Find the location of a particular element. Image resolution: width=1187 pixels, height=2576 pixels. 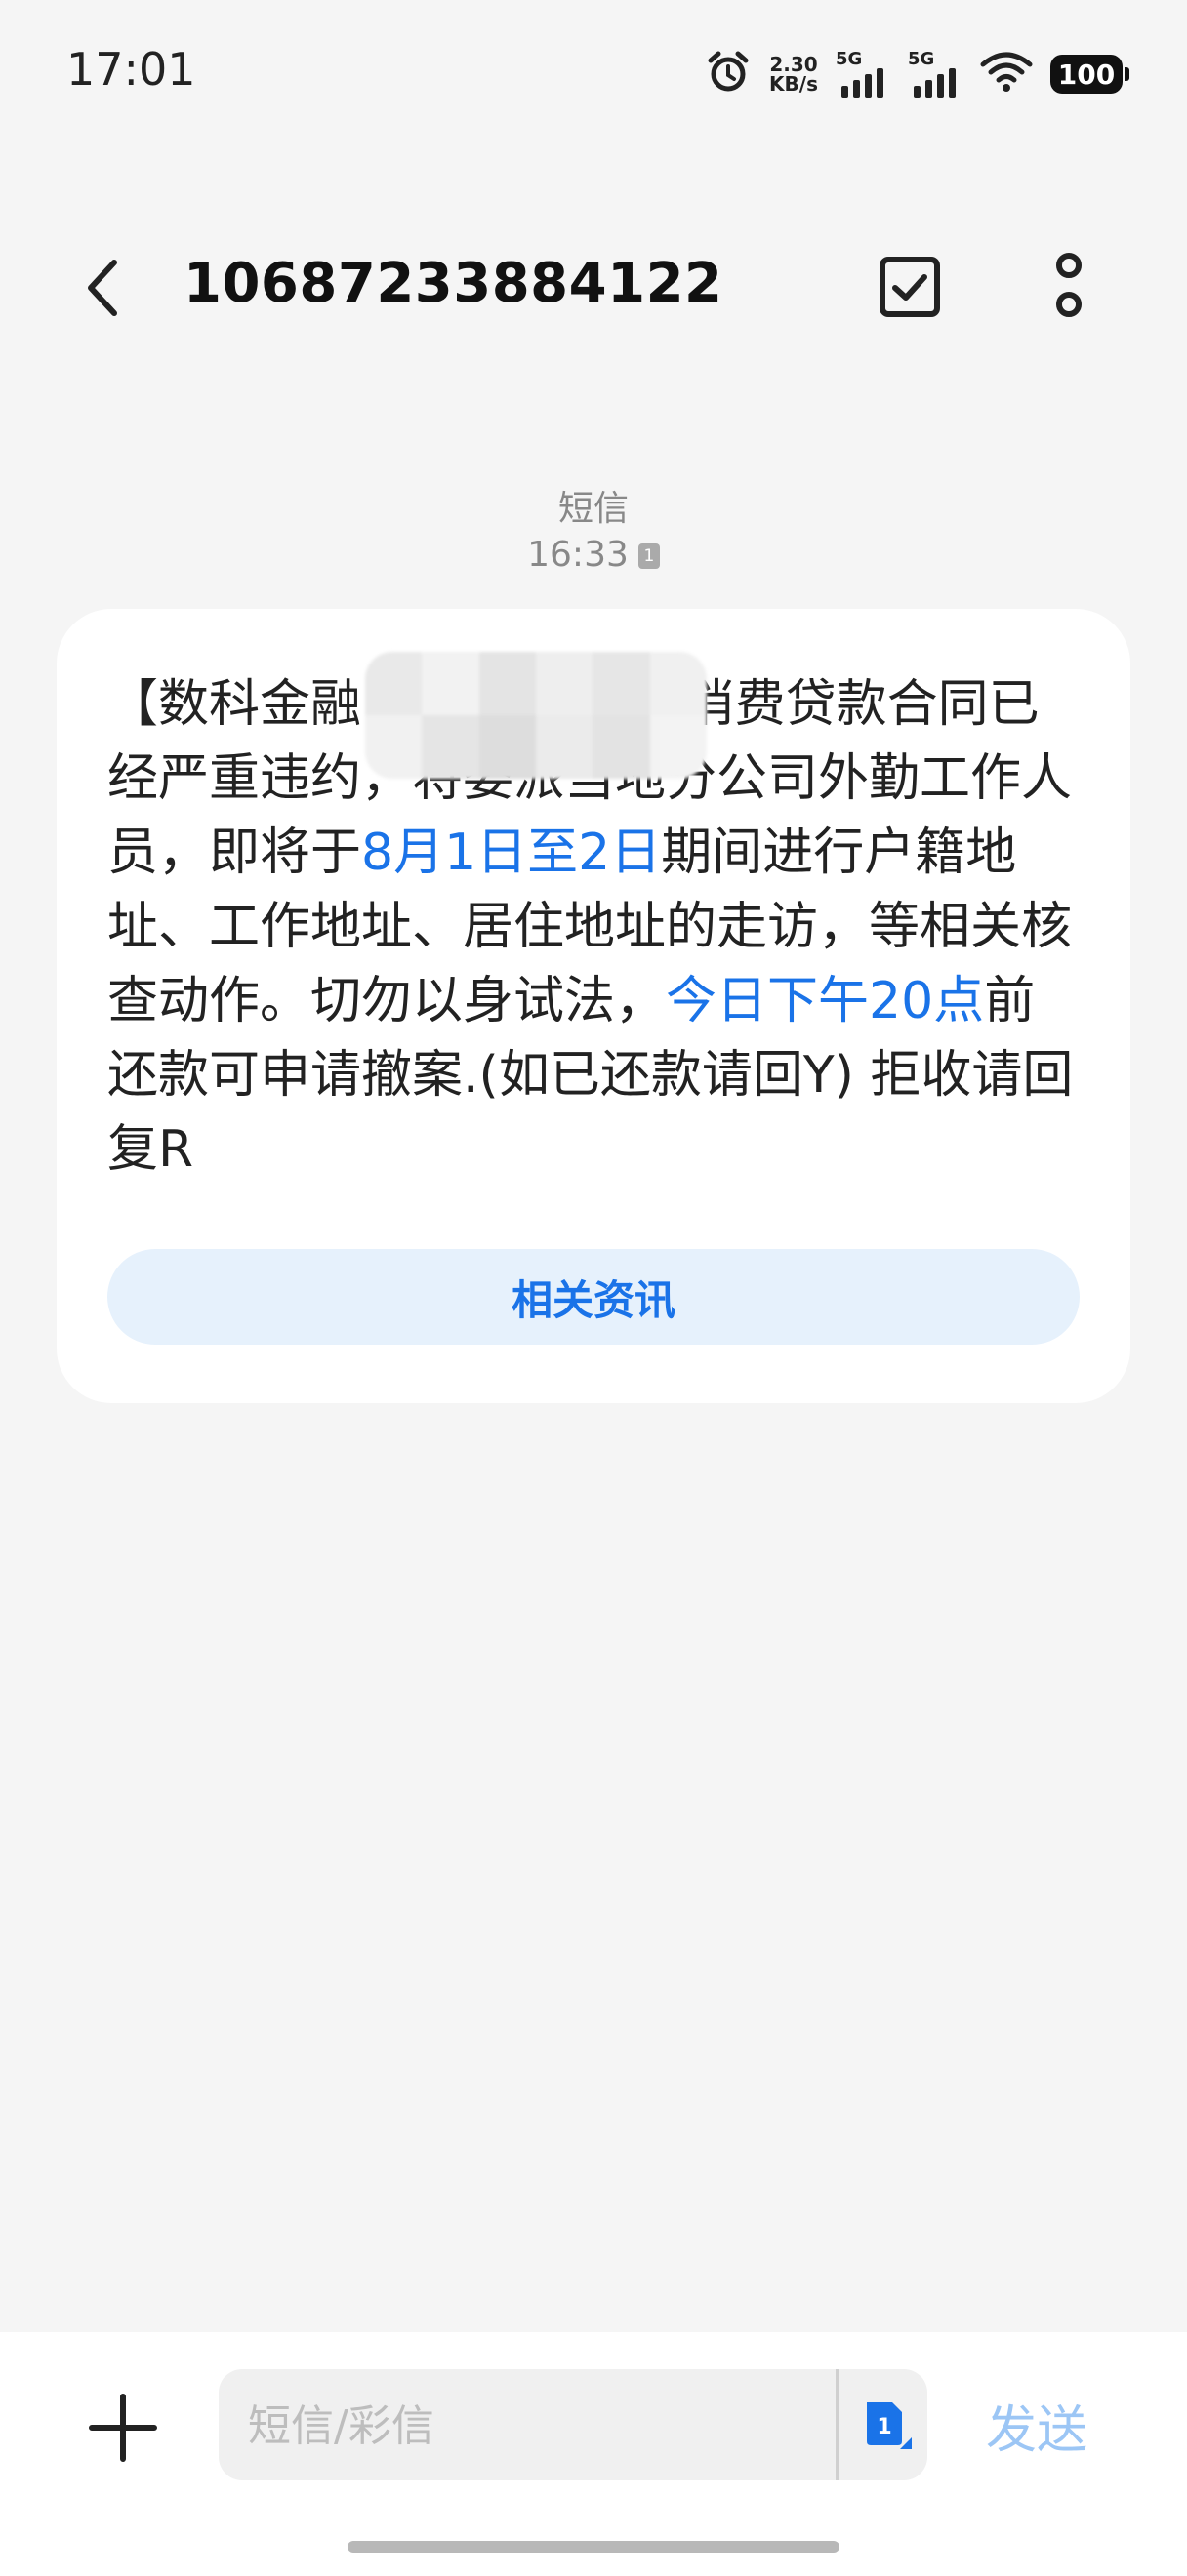

select-messages-button is located at coordinates (910, 287).